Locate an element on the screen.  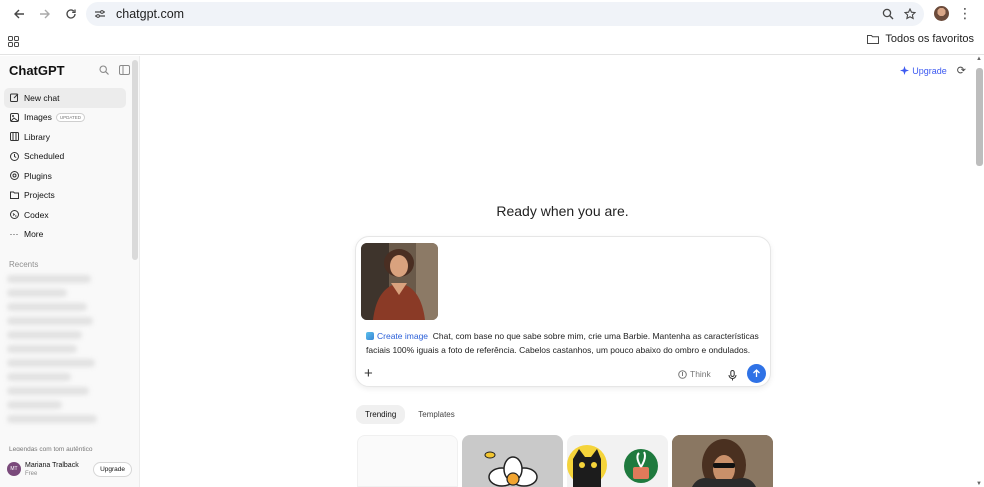
create-image-label: Create image is located at coordinates (403, 336).